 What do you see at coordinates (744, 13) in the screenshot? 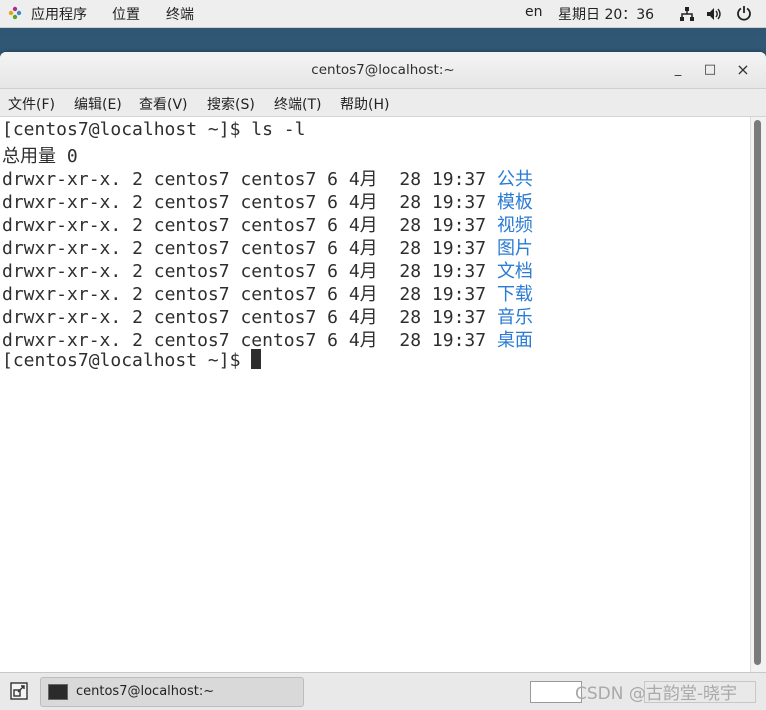
I see `power-icon` at bounding box center [744, 13].